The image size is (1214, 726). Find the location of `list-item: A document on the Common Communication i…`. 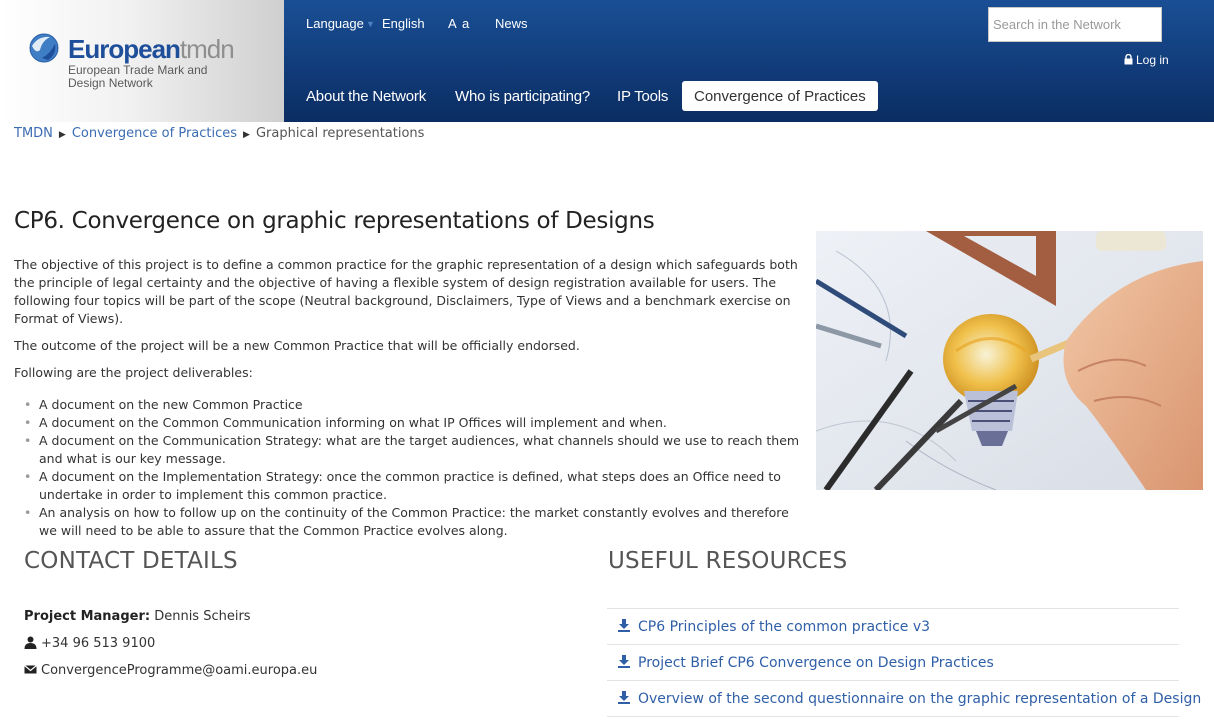

list-item: A document on the Common Communication i… is located at coordinates (414, 423).